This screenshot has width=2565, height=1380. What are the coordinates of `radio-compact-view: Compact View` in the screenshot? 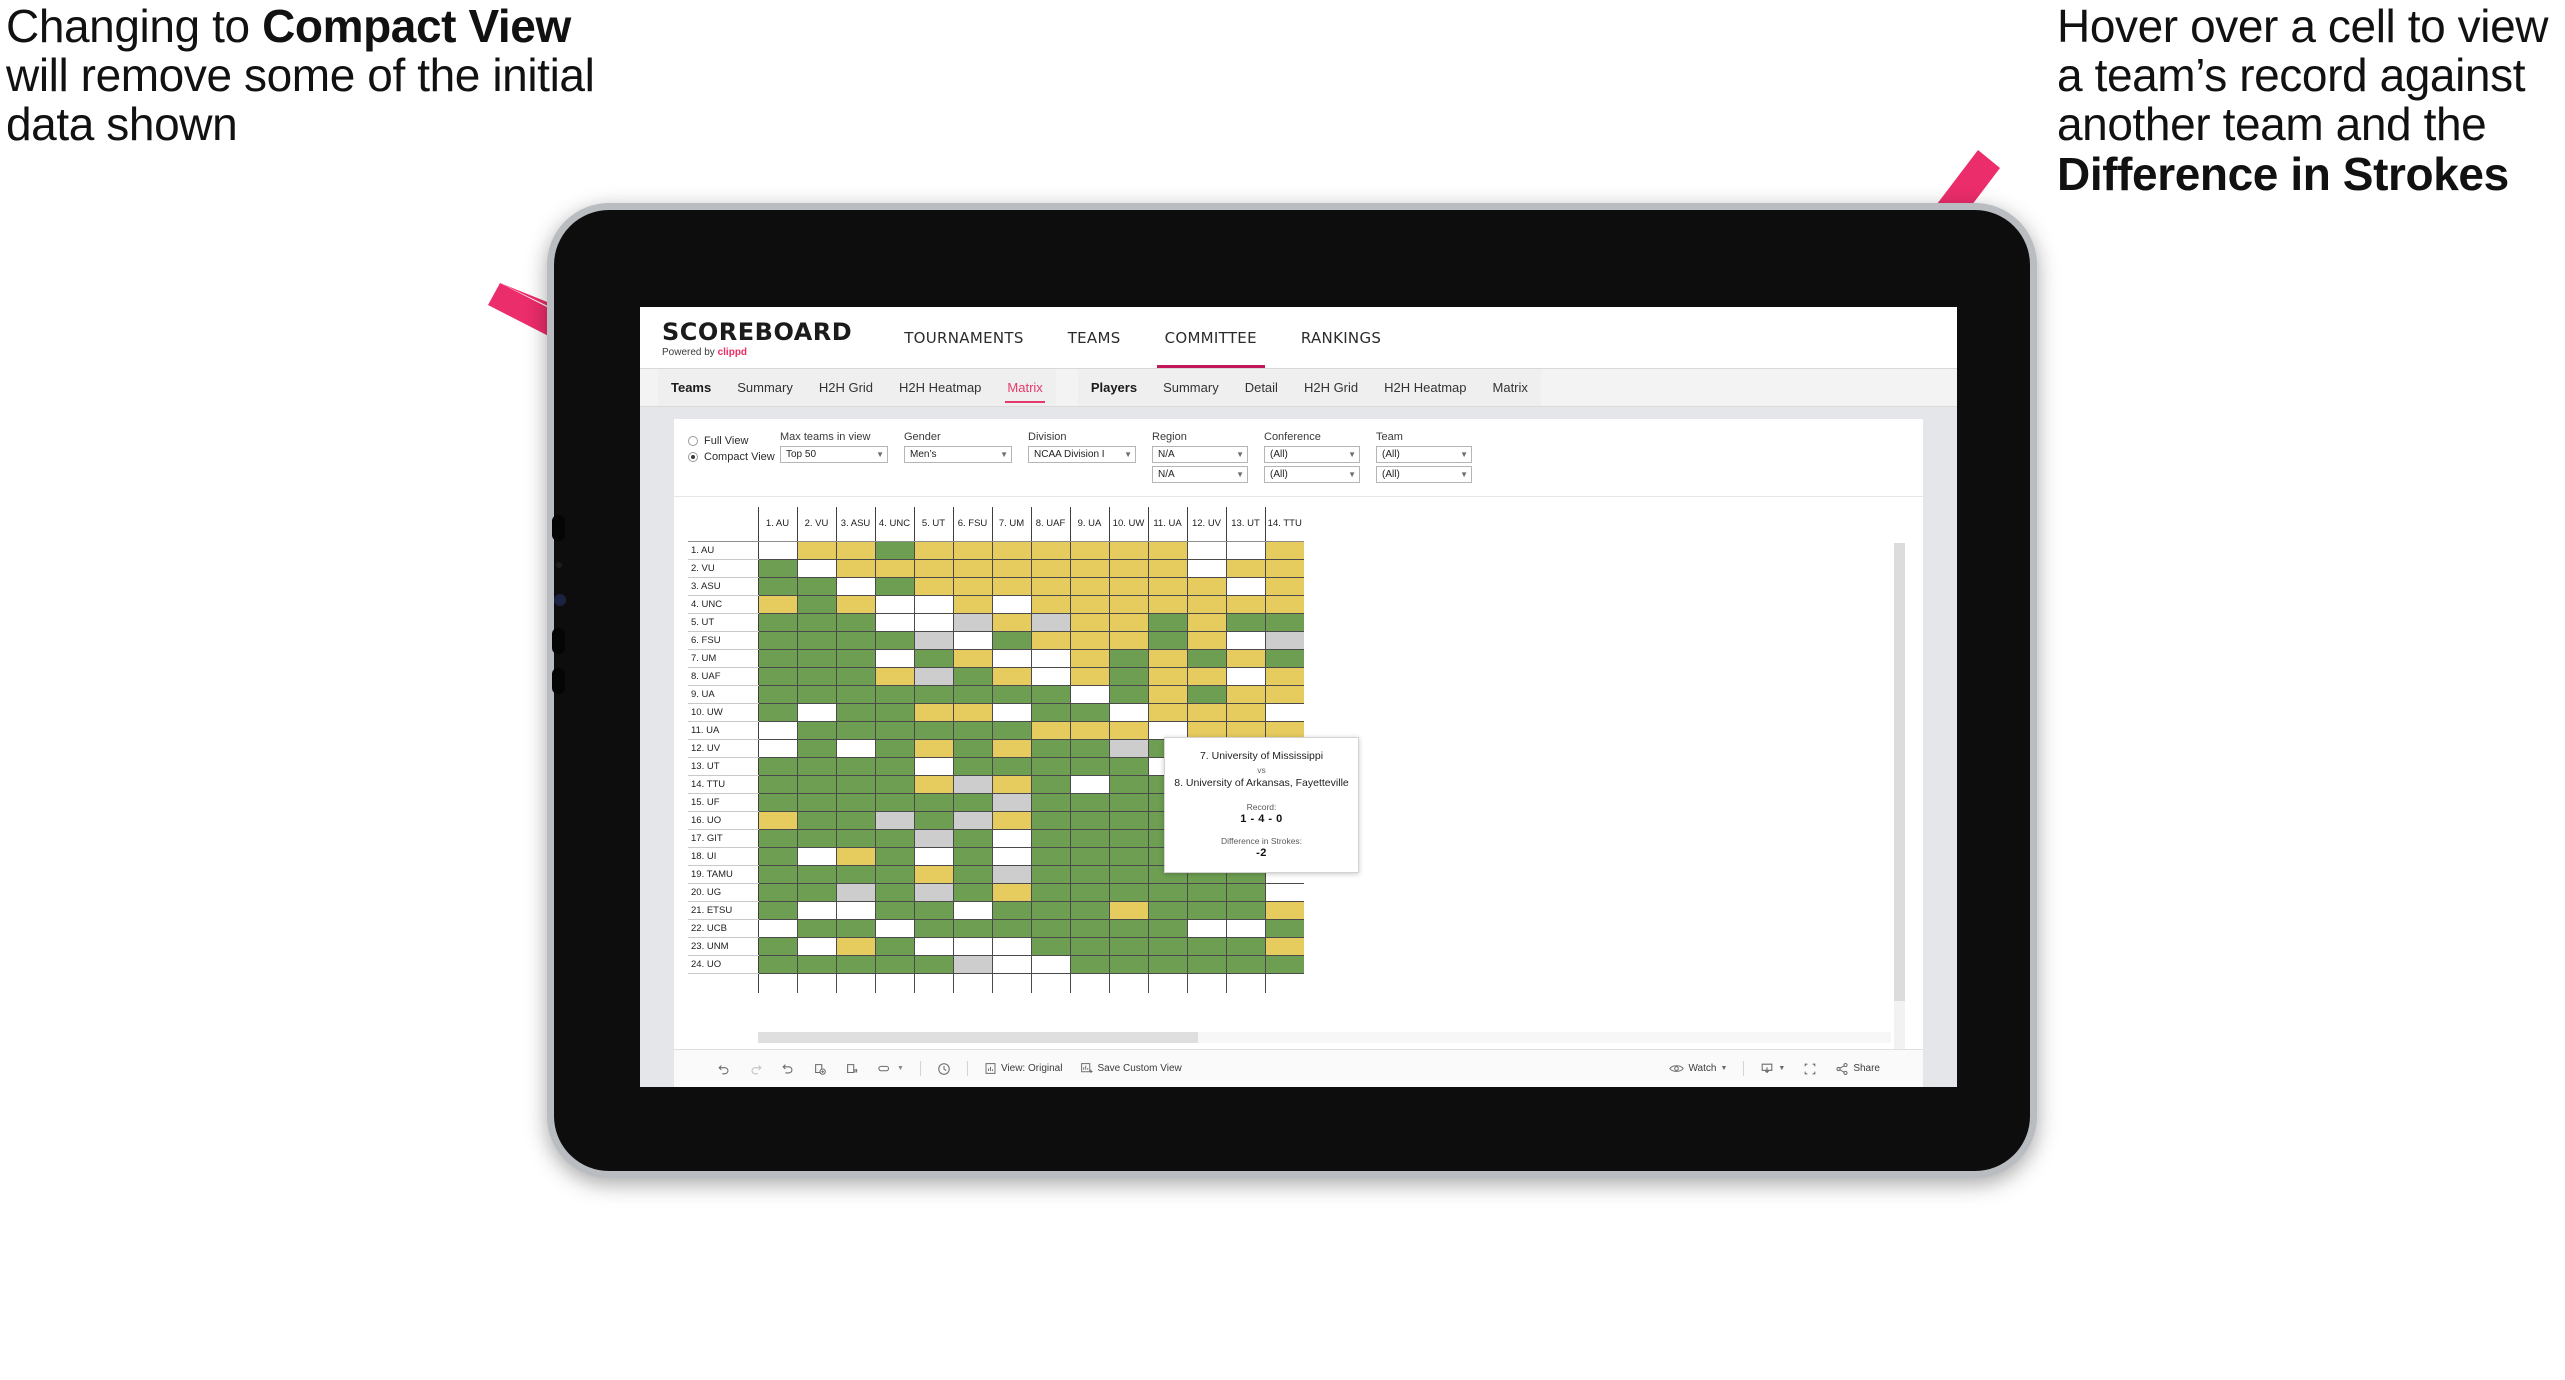 It's located at (734, 457).